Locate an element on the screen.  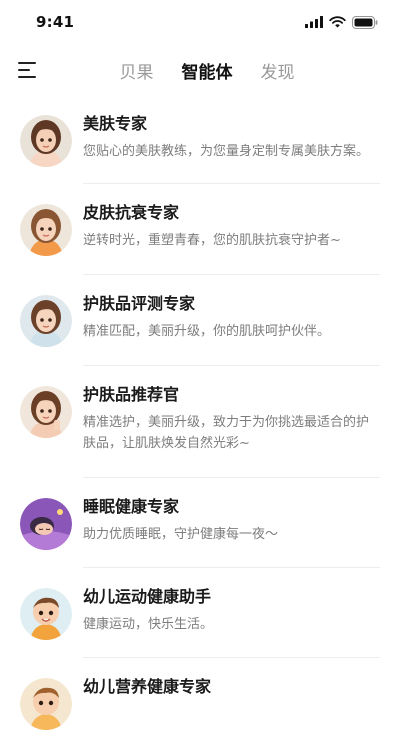
status-icons is located at coordinates (341, 22).